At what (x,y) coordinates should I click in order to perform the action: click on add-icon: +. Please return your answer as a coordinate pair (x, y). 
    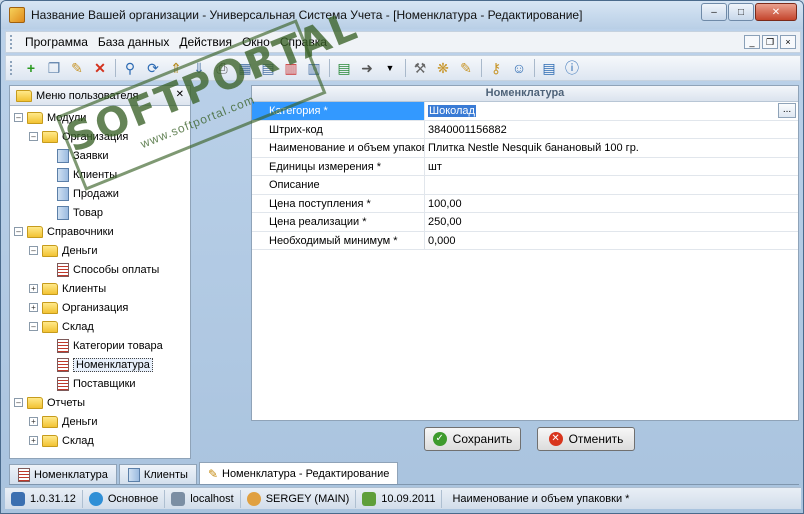
    Looking at the image, I should click on (31, 68).